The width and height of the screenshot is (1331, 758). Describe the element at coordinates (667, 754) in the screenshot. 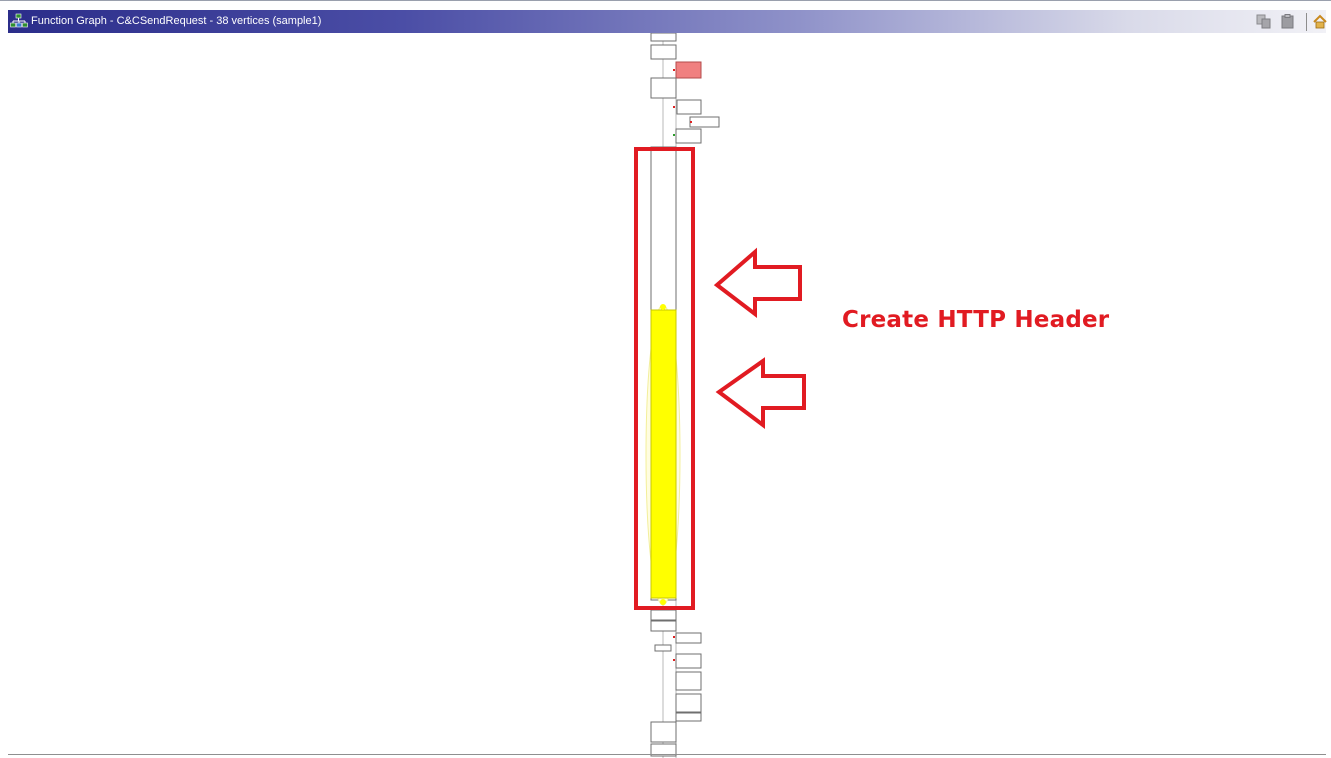

I see `canvas-bottom-border` at that location.